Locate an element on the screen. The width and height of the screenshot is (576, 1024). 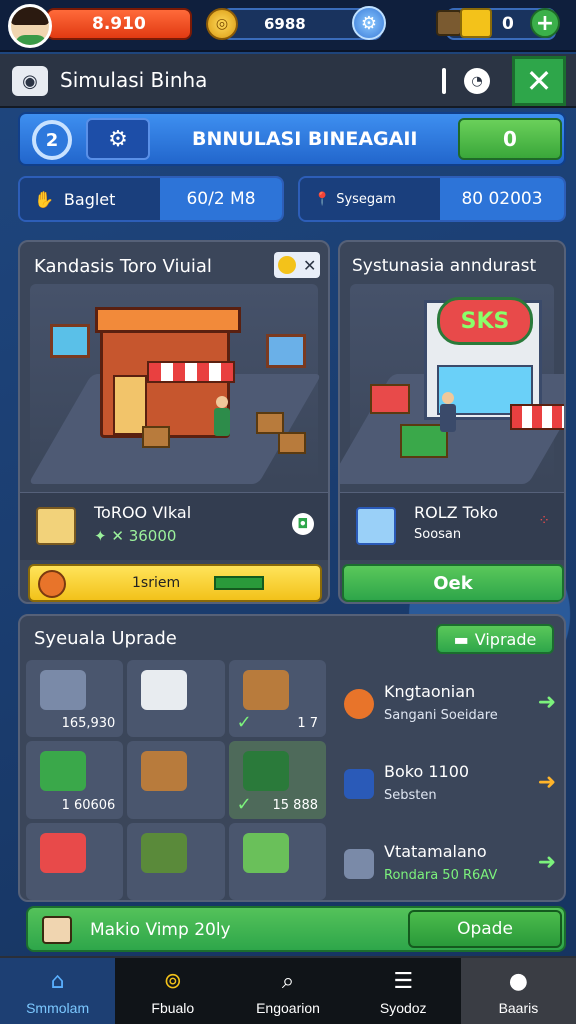
product-price: ✦ ✕ 36000 is located at coordinates (135, 536).